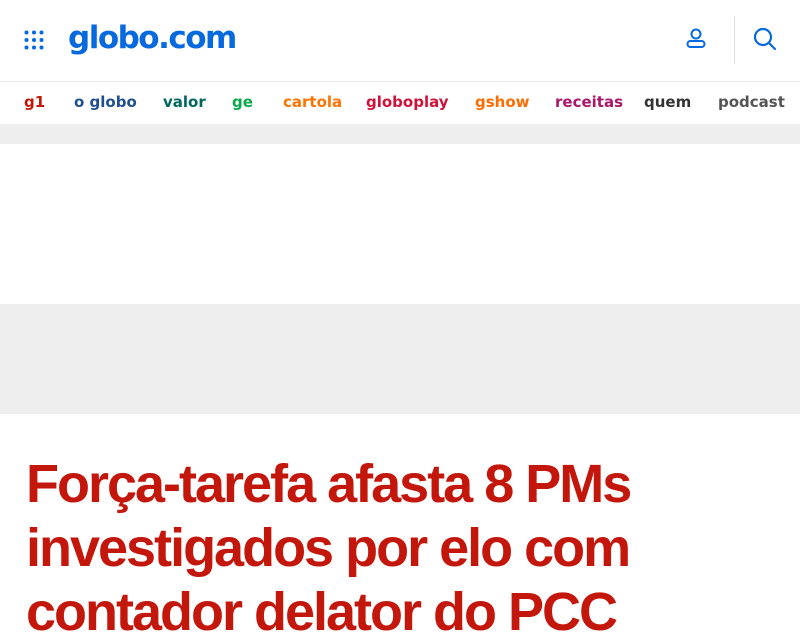 Image resolution: width=800 pixels, height=644 pixels. Describe the element at coordinates (34, 40) in the screenshot. I see `grid-menu-icon` at that location.